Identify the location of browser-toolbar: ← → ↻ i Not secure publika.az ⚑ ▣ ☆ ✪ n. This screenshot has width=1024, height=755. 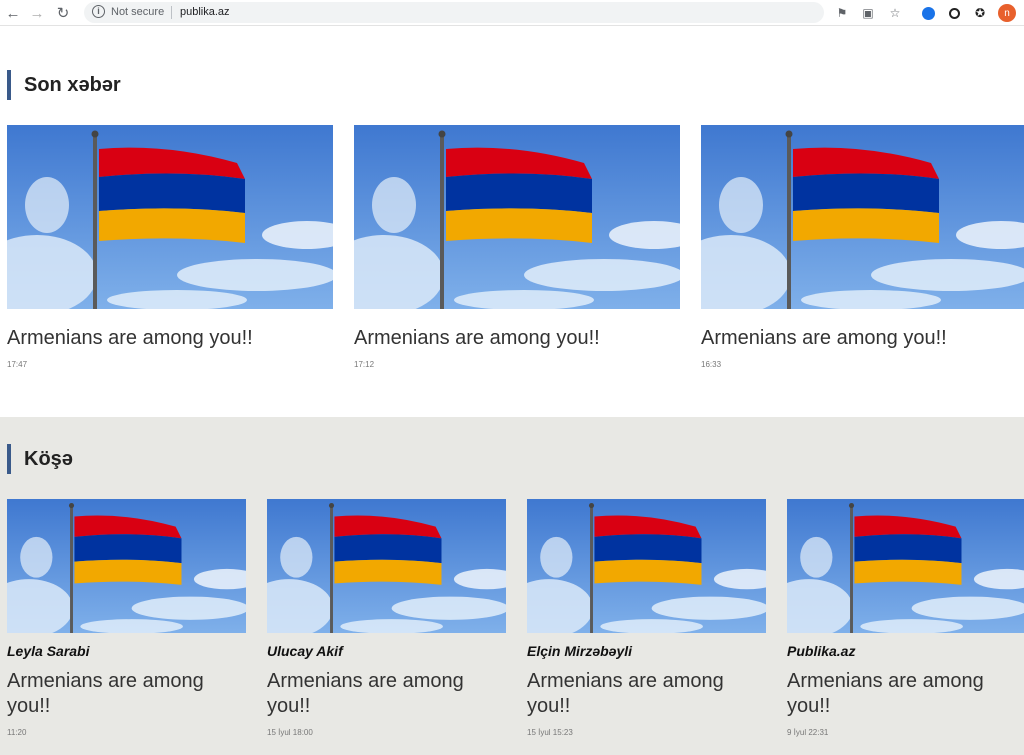
(512, 13).